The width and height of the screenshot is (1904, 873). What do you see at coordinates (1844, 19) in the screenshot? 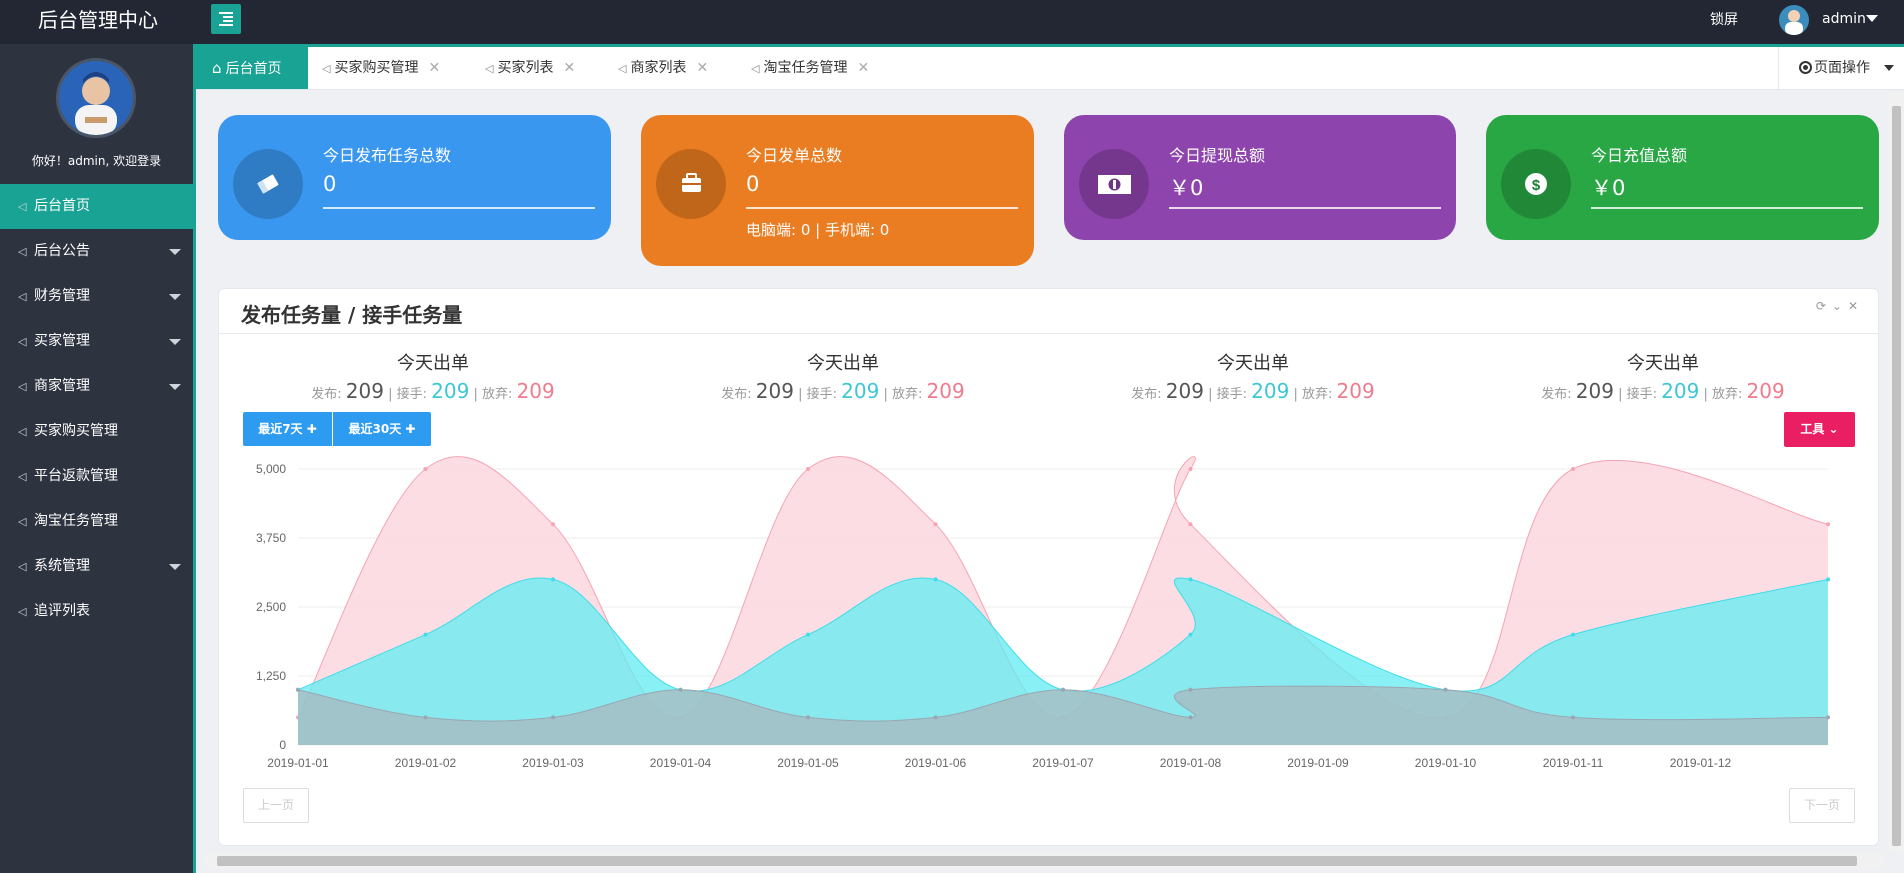
I see `user-menu: admin` at bounding box center [1844, 19].